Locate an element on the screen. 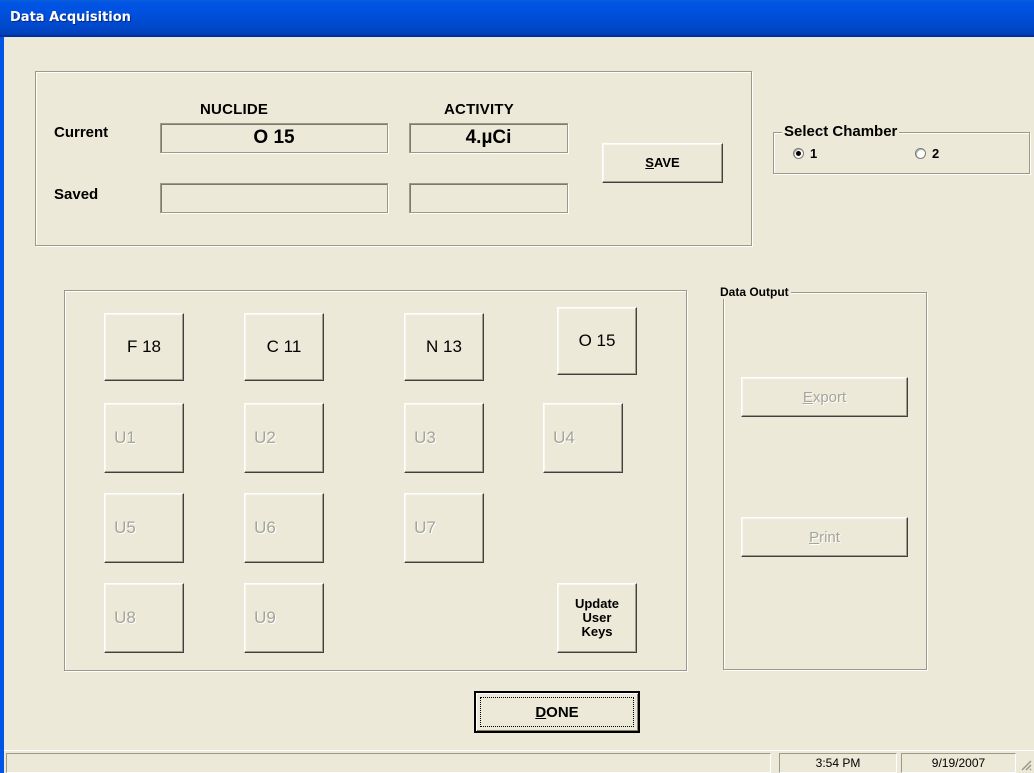 The height and width of the screenshot is (773, 1034). save-button-label: SAVE is located at coordinates (662, 162).